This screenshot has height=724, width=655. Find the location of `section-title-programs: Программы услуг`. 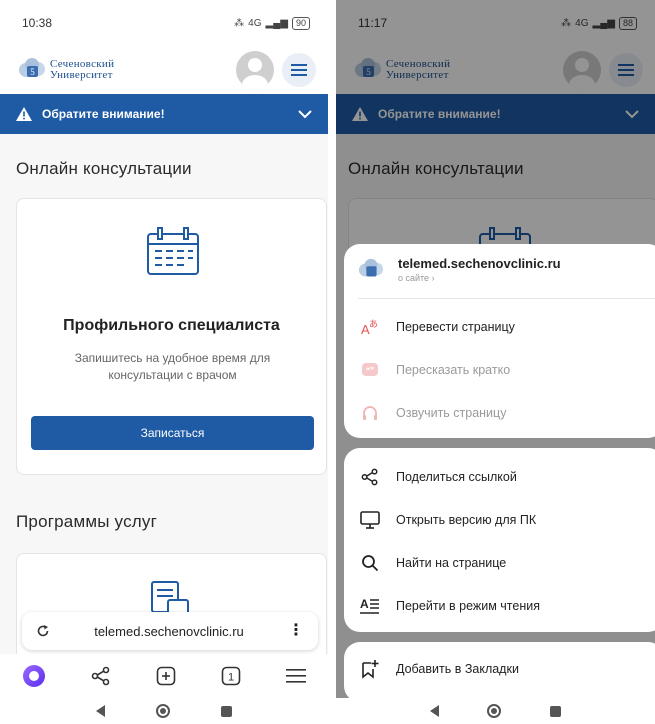

section-title-programs: Программы услуг is located at coordinates (86, 521).